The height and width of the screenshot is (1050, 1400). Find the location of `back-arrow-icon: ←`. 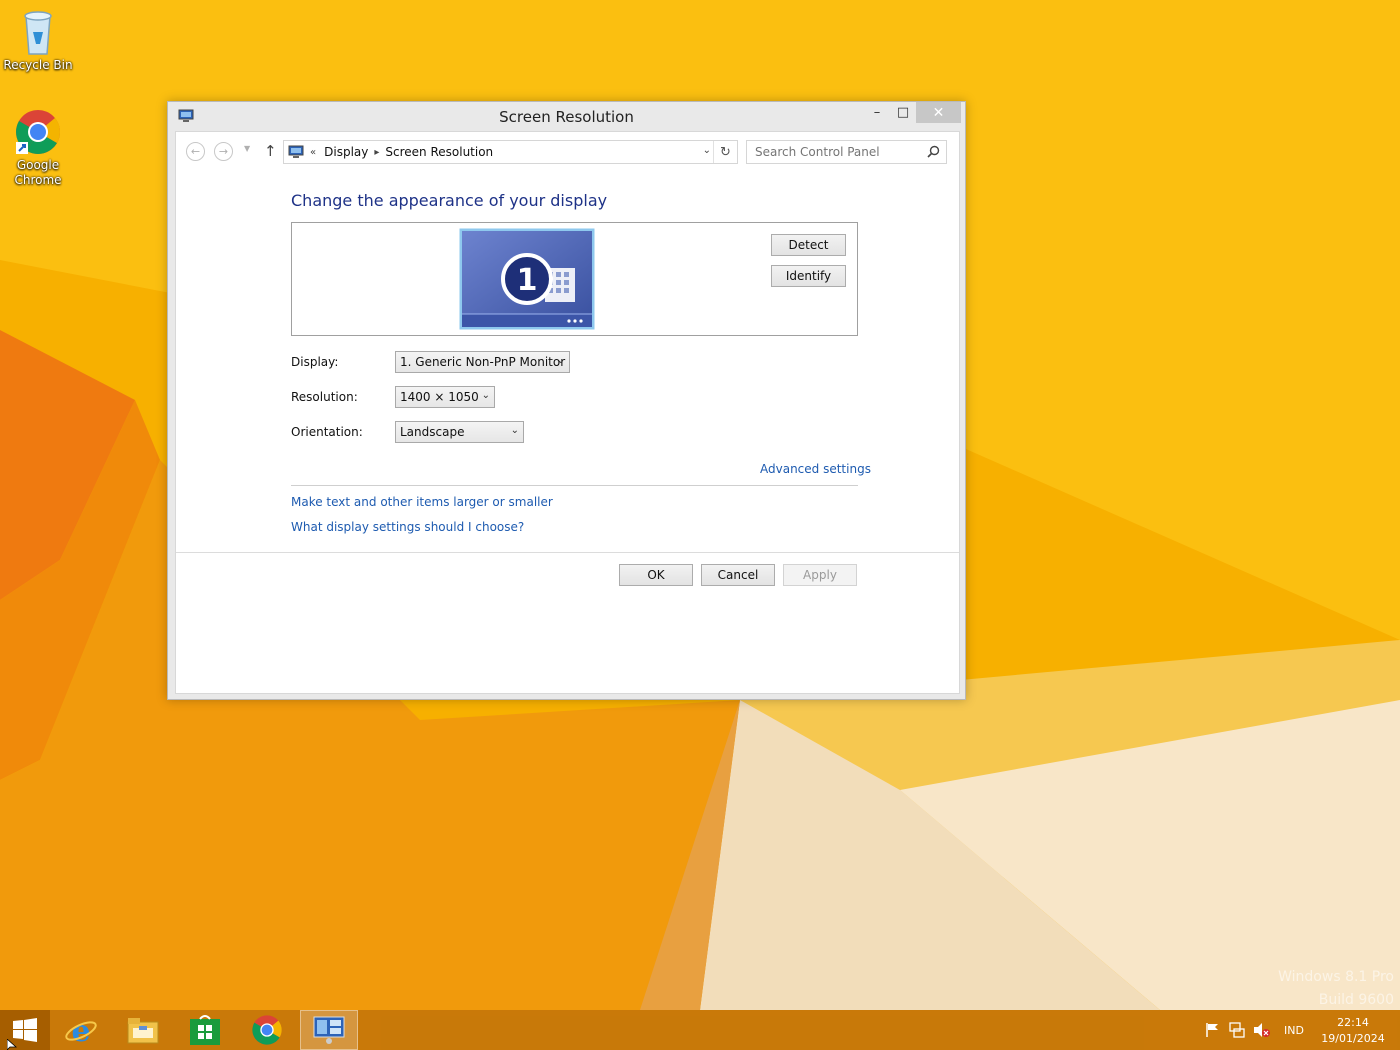

back-arrow-icon: ← is located at coordinates (195, 151).